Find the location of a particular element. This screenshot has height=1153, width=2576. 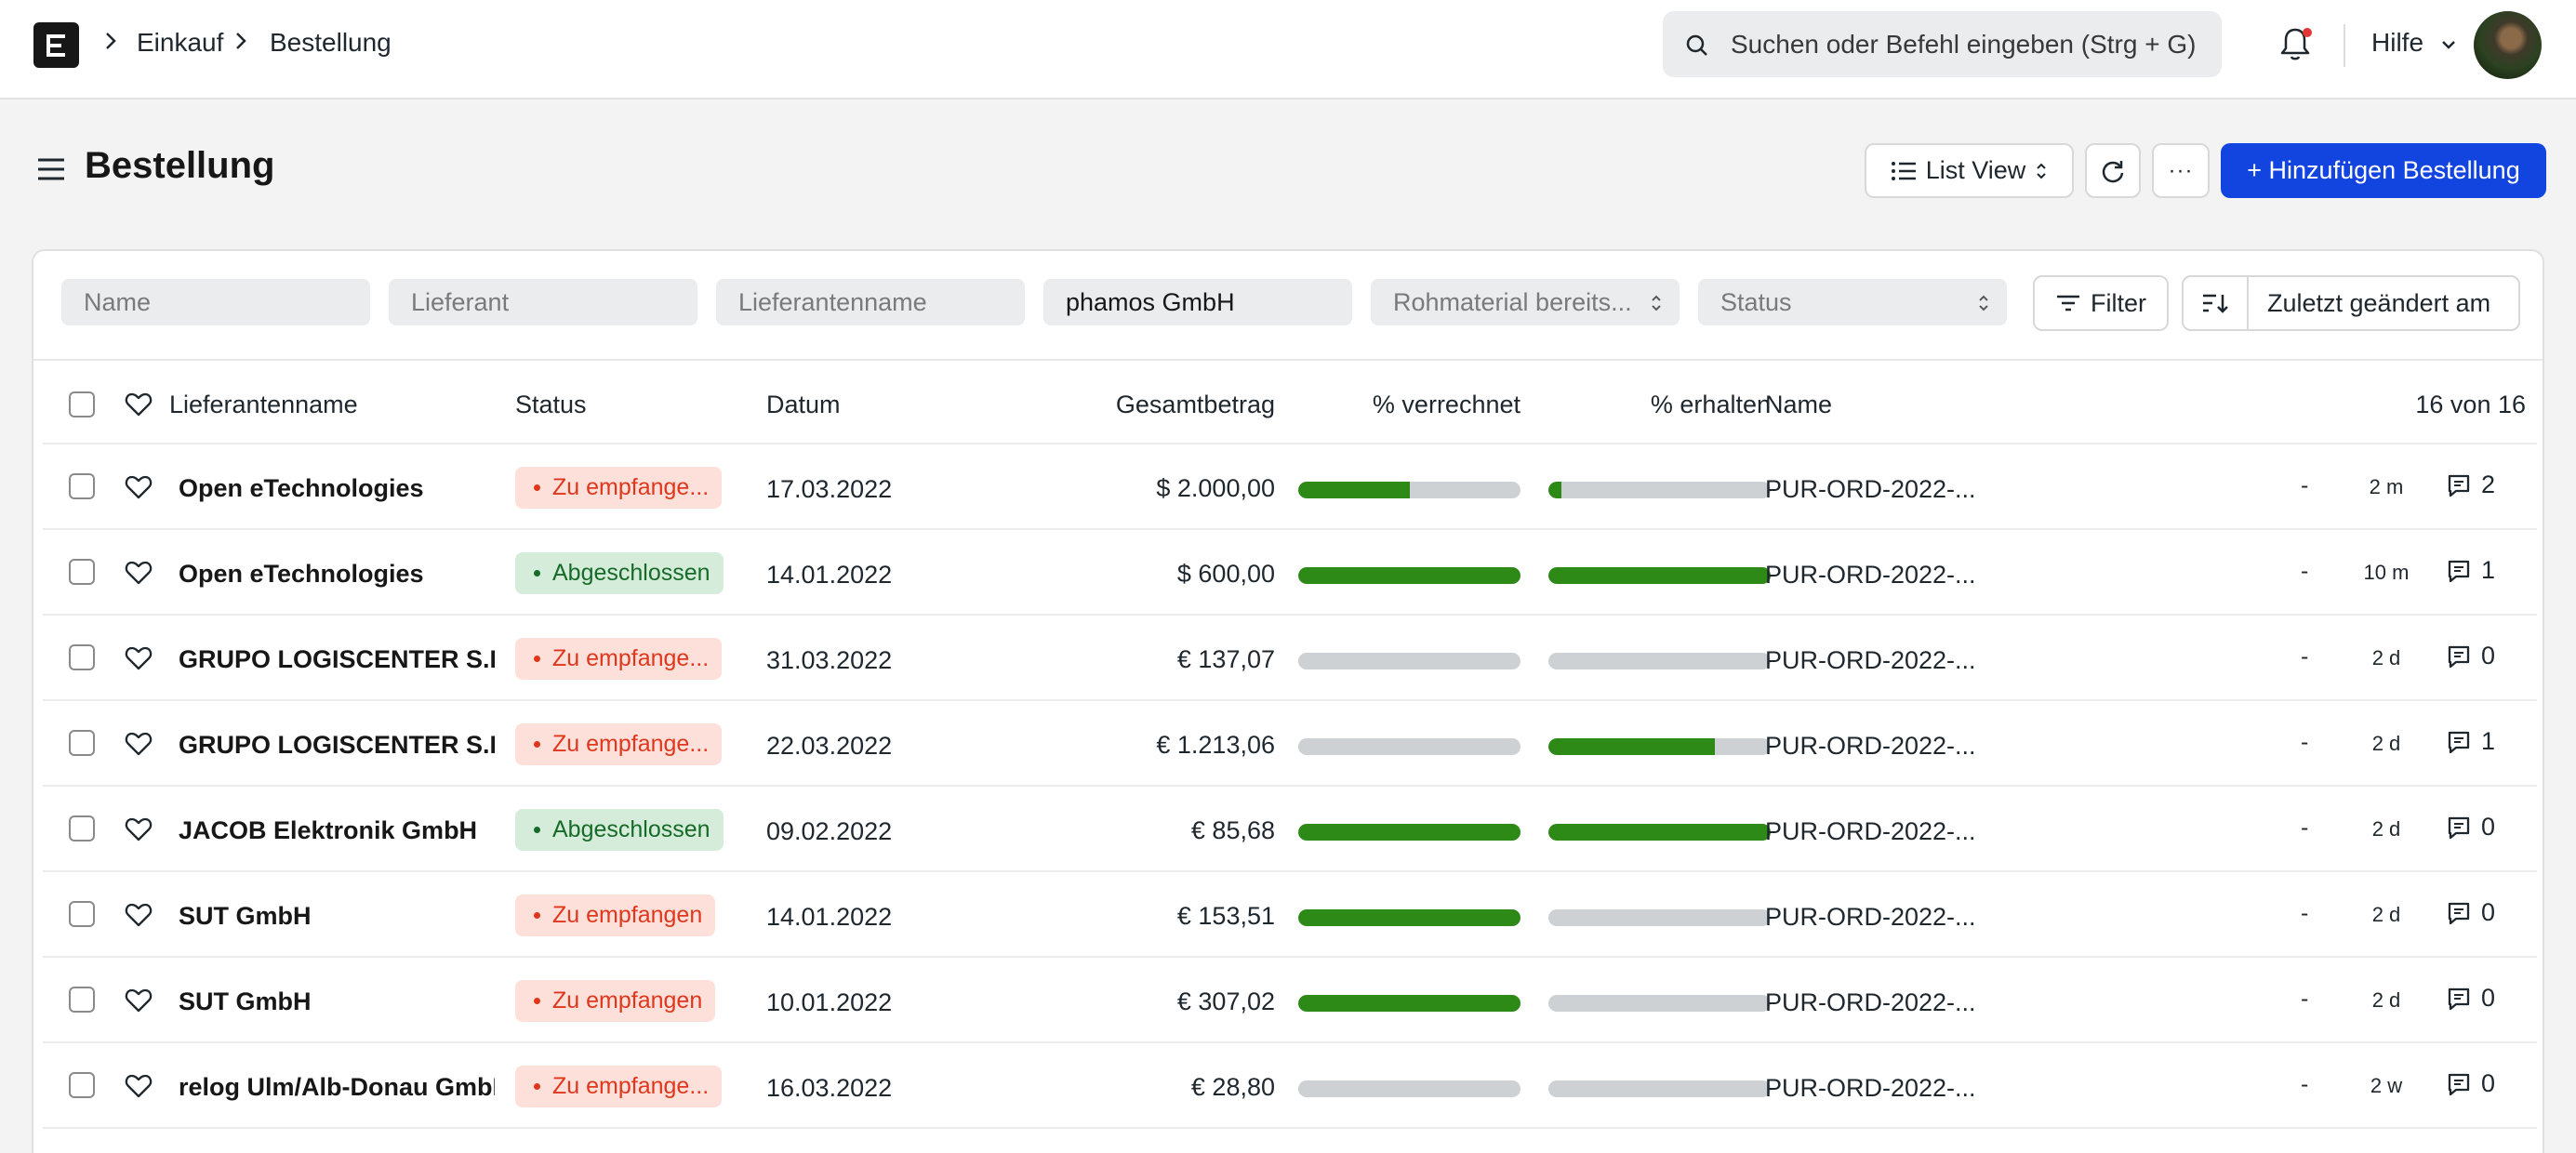

add-purchase-order-button: + Hinzufügen Bestellung is located at coordinates (2383, 170).